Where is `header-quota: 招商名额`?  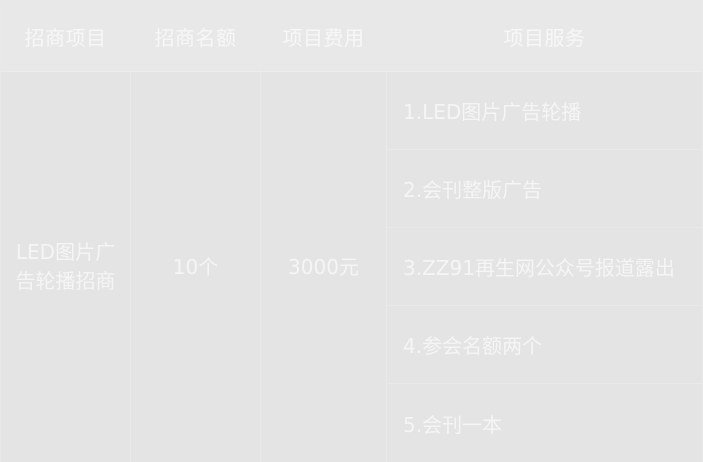
header-quota: 招商名额 is located at coordinates (196, 36).